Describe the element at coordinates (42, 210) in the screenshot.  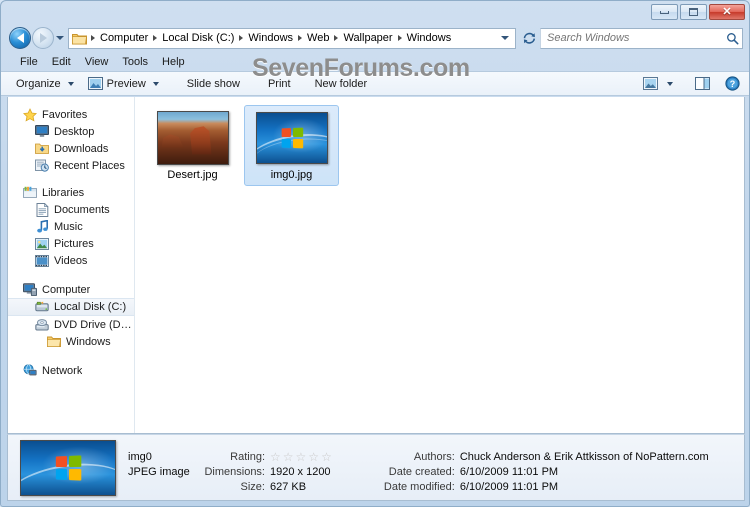
I see `documents-library-icon` at that location.